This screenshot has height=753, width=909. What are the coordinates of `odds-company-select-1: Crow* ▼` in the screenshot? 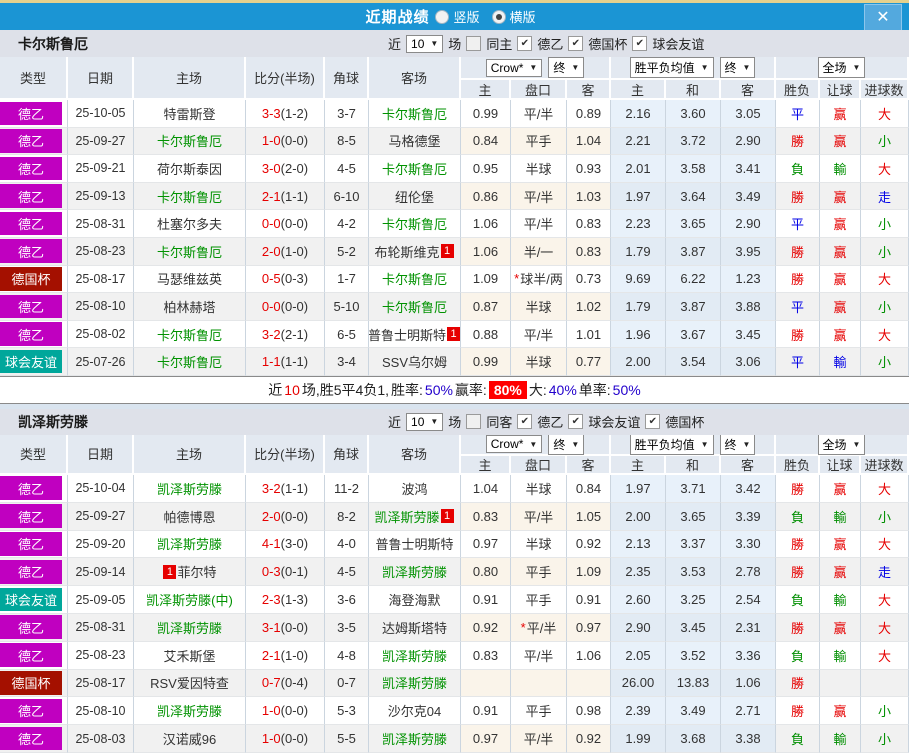 It's located at (514, 444).